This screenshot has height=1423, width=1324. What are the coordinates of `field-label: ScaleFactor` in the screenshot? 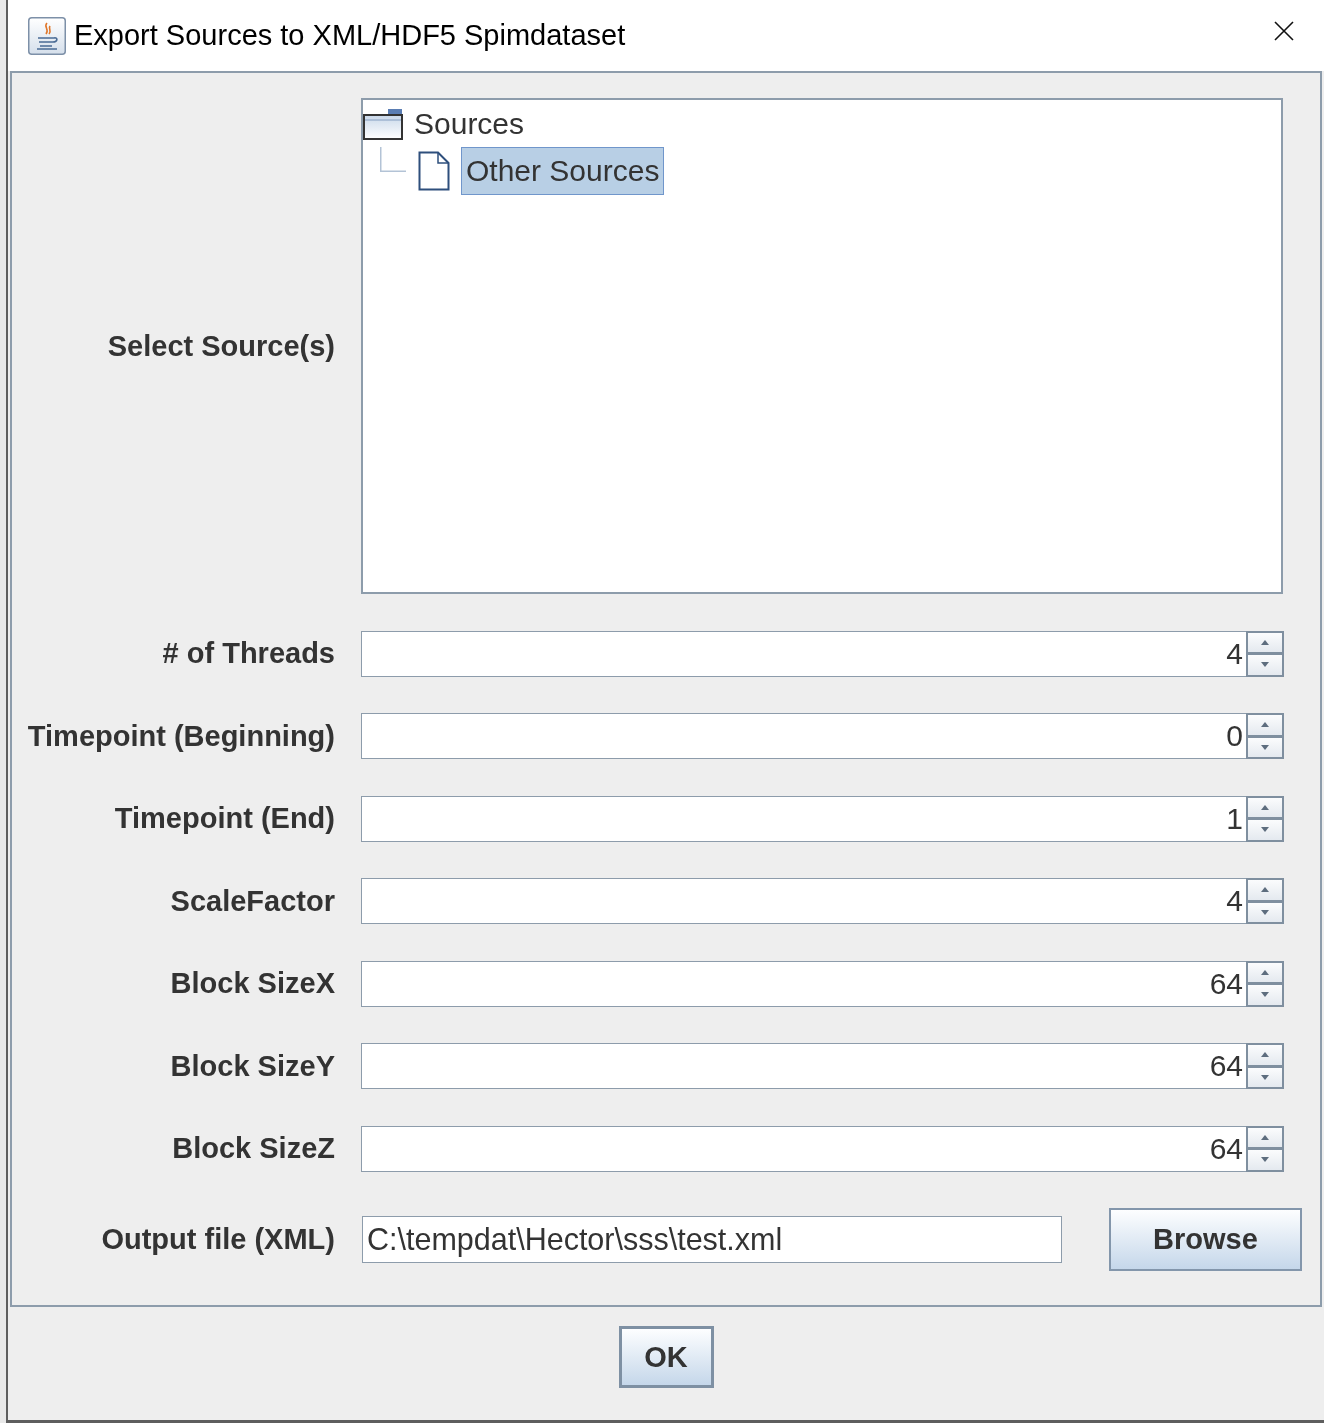 It's located at (252, 901).